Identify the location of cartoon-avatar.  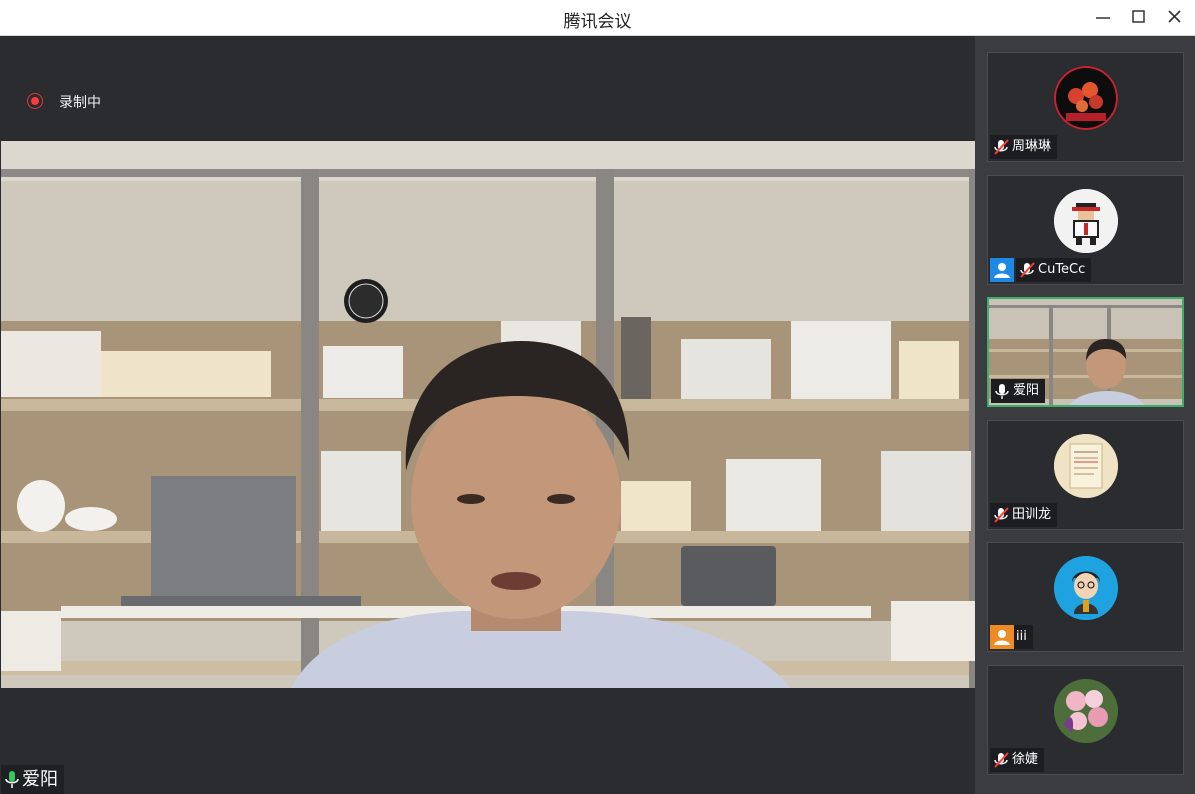
(1086, 588).